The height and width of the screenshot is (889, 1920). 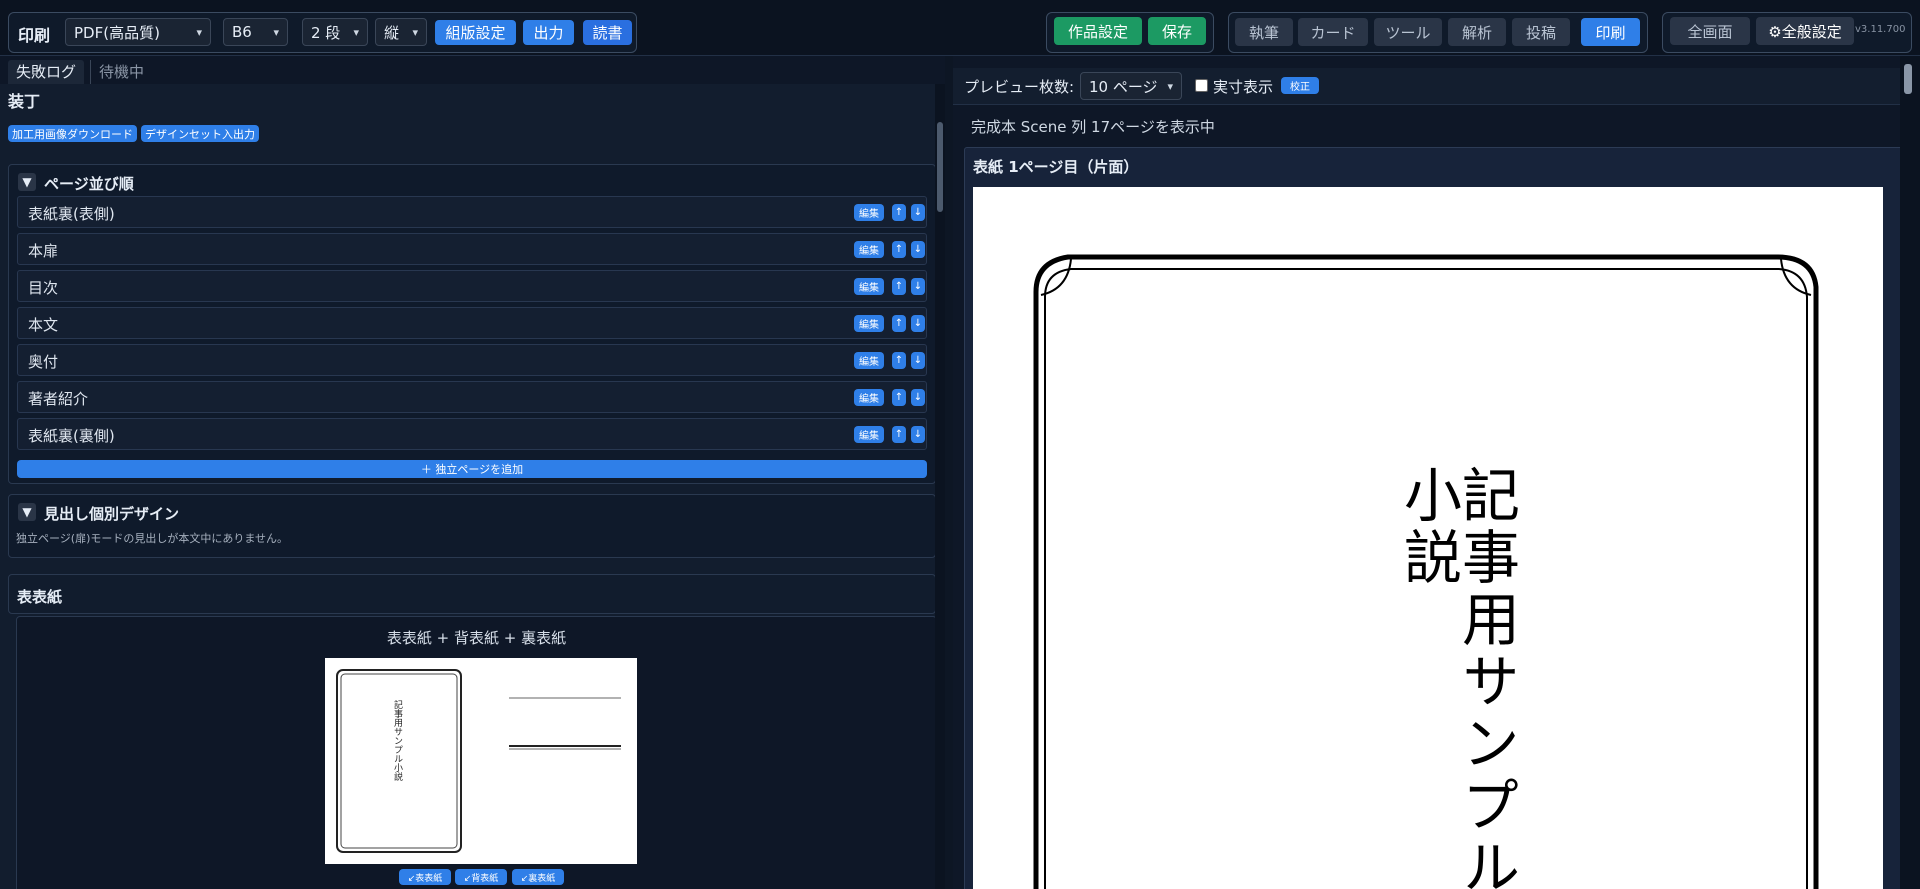 What do you see at coordinates (472, 249) in the screenshot?
I see `page-order-row: 本扉 編集 ↑ ↓` at bounding box center [472, 249].